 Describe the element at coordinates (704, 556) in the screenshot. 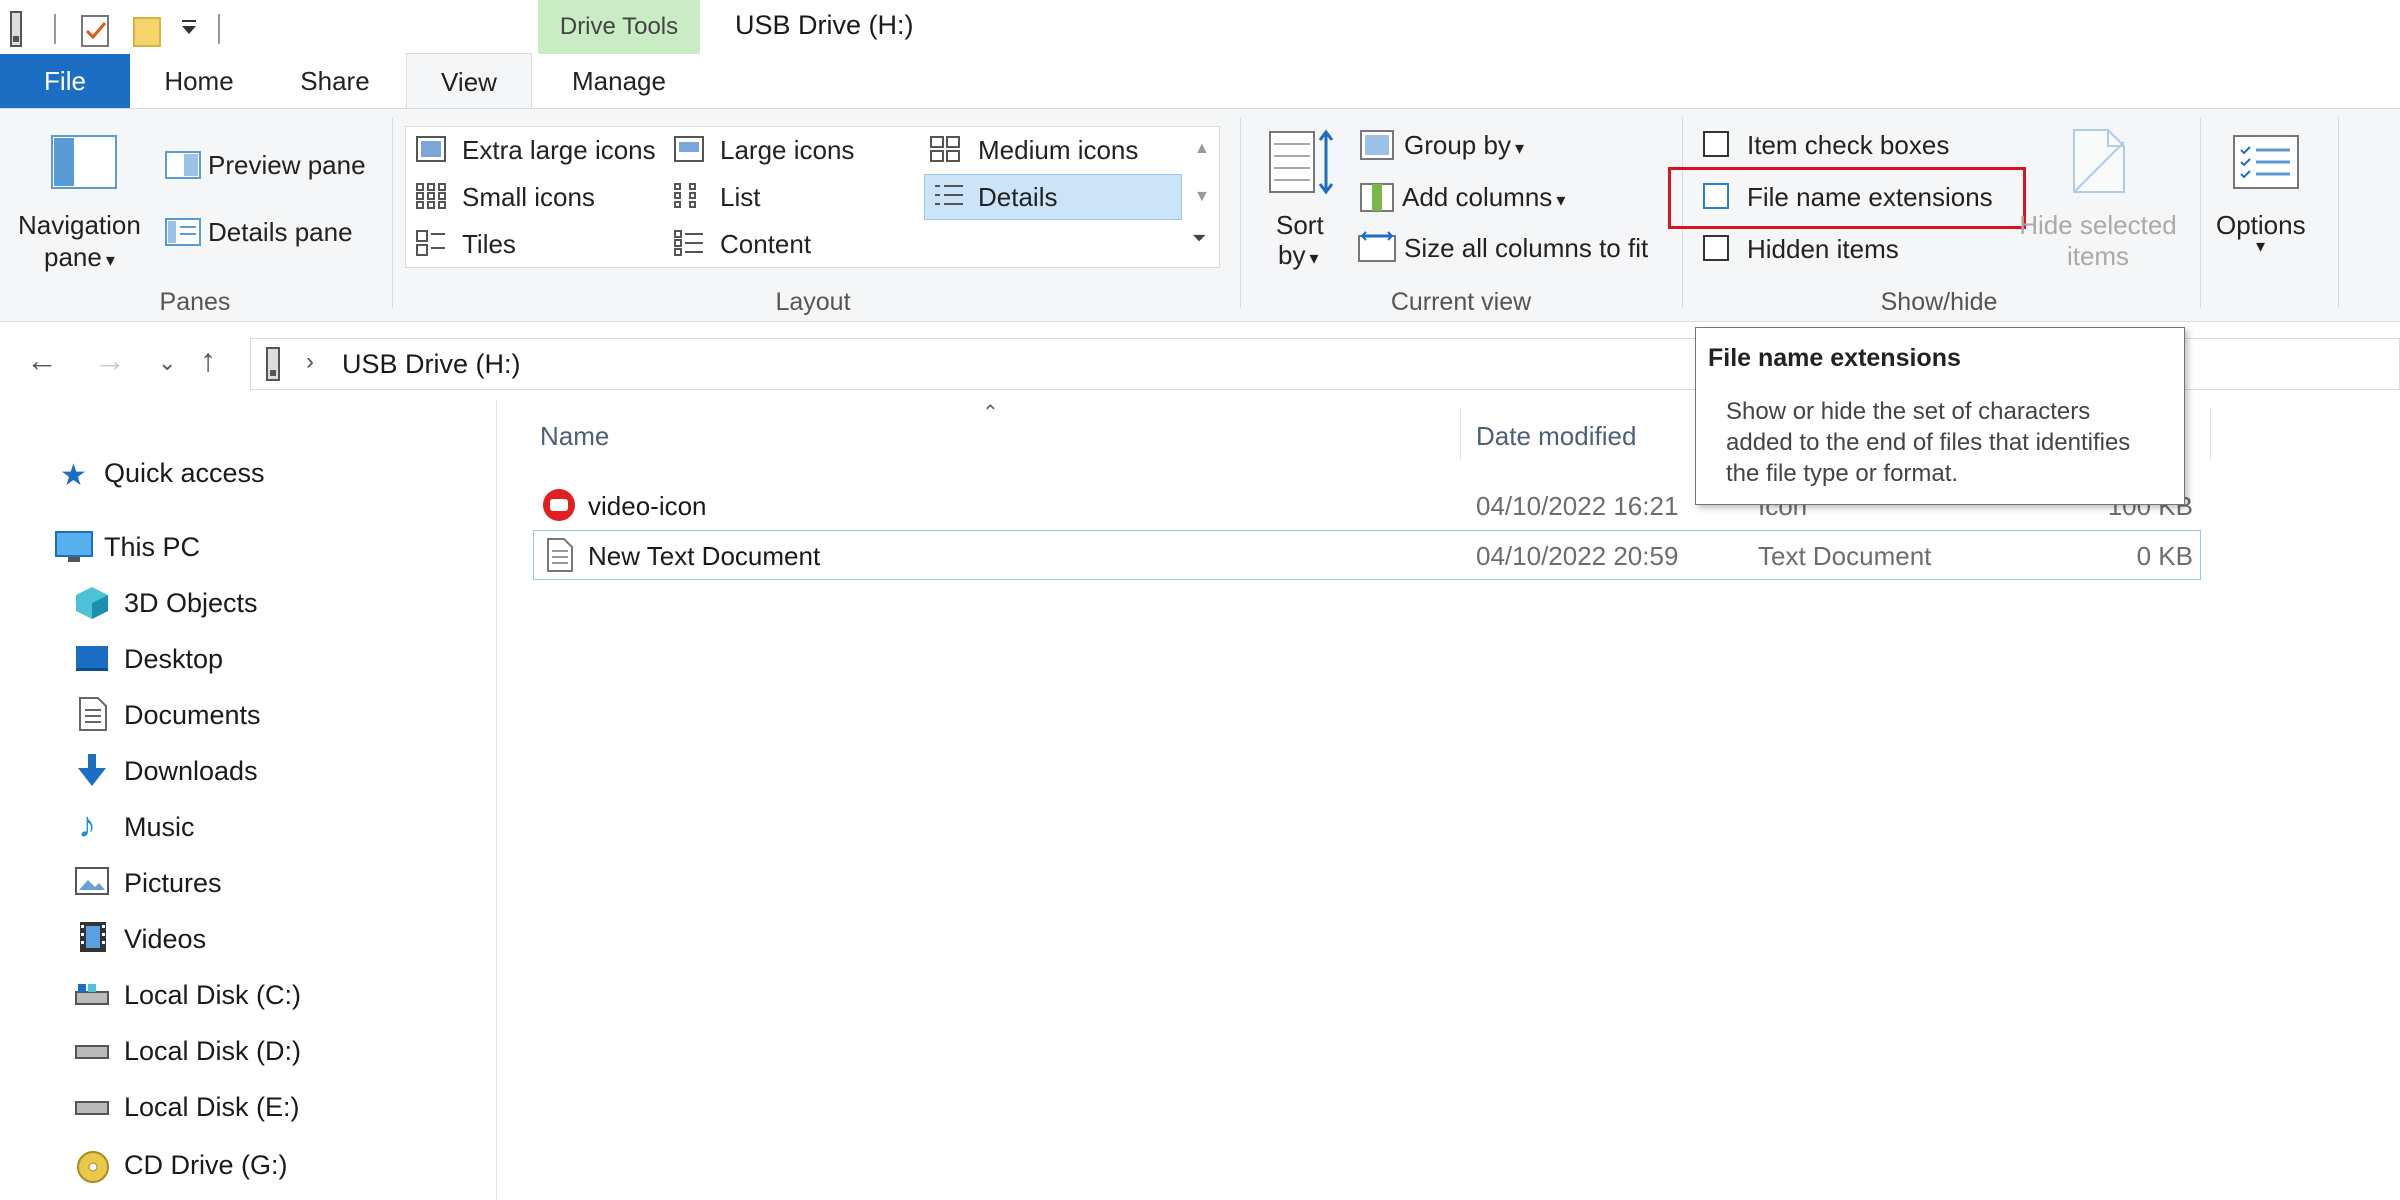

I see `file-name-cell: New Text Document` at that location.